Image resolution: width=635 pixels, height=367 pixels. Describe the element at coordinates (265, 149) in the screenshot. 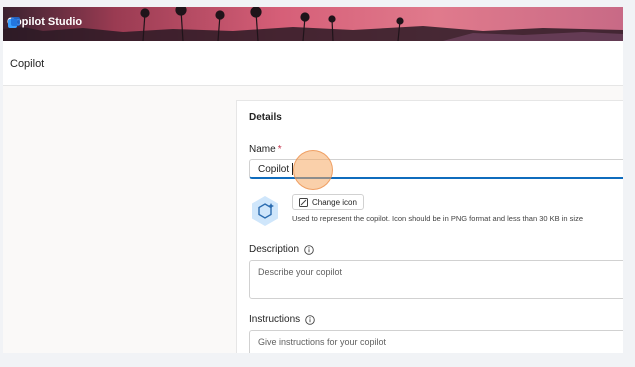

I see `name-label: Name *` at that location.